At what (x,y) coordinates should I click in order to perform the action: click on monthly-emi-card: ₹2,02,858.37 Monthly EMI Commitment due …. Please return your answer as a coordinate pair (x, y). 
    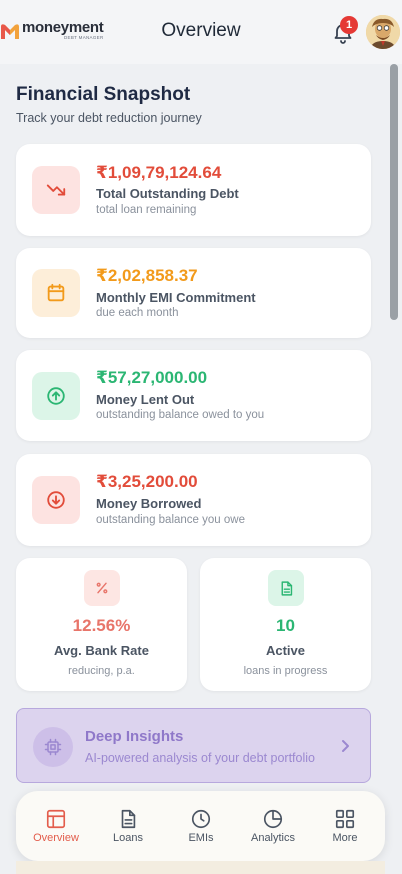
    Looking at the image, I should click on (193, 293).